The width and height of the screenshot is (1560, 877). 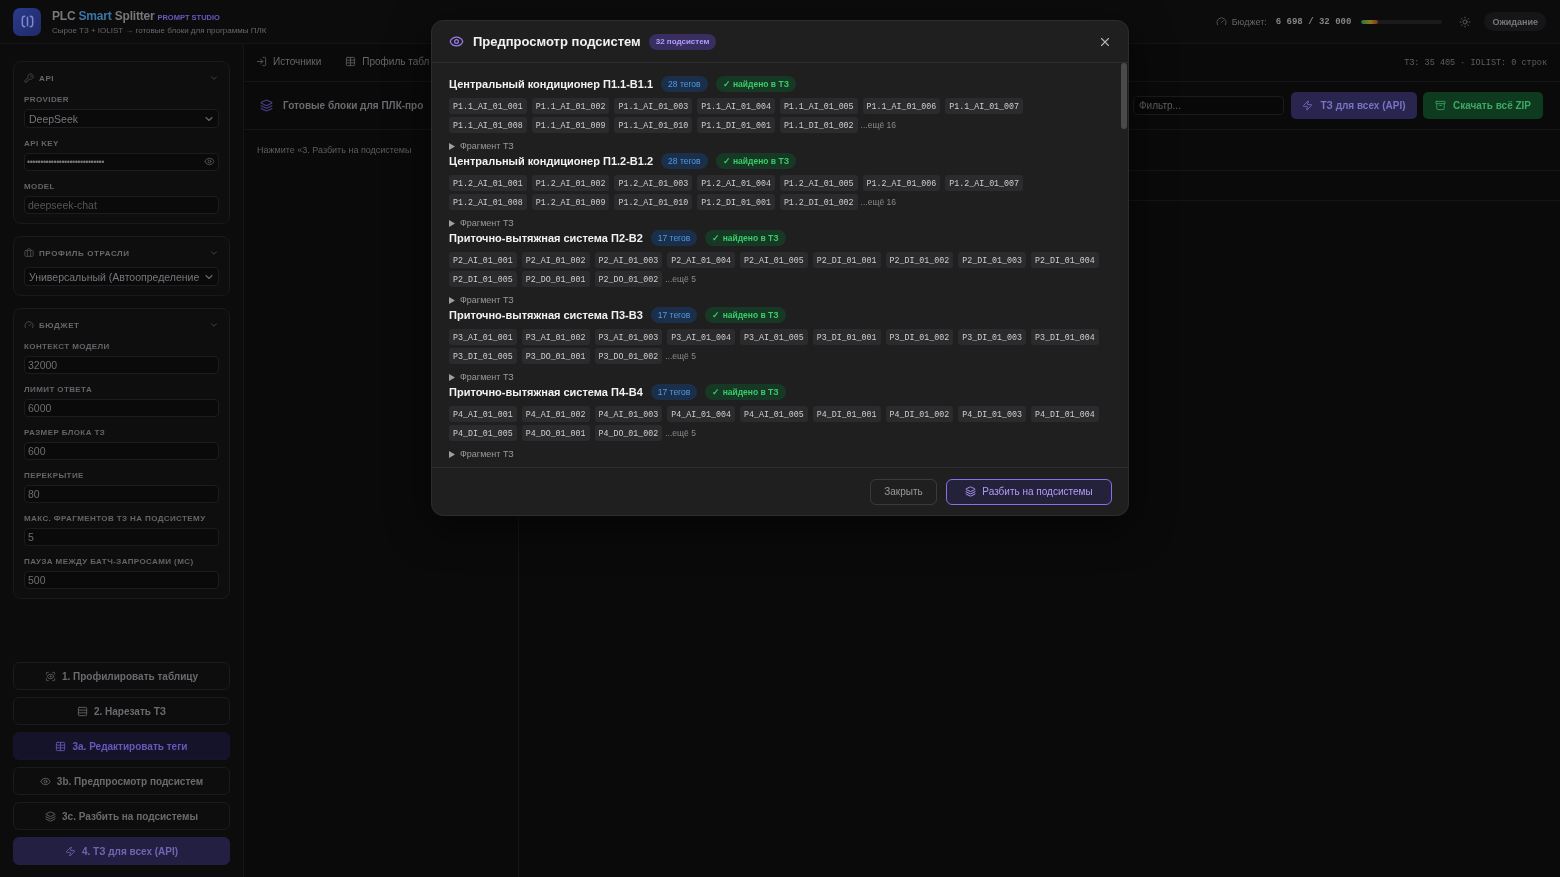 What do you see at coordinates (483, 356) in the screenshot?
I see `tag-chip: P3_DI_01_005` at bounding box center [483, 356].